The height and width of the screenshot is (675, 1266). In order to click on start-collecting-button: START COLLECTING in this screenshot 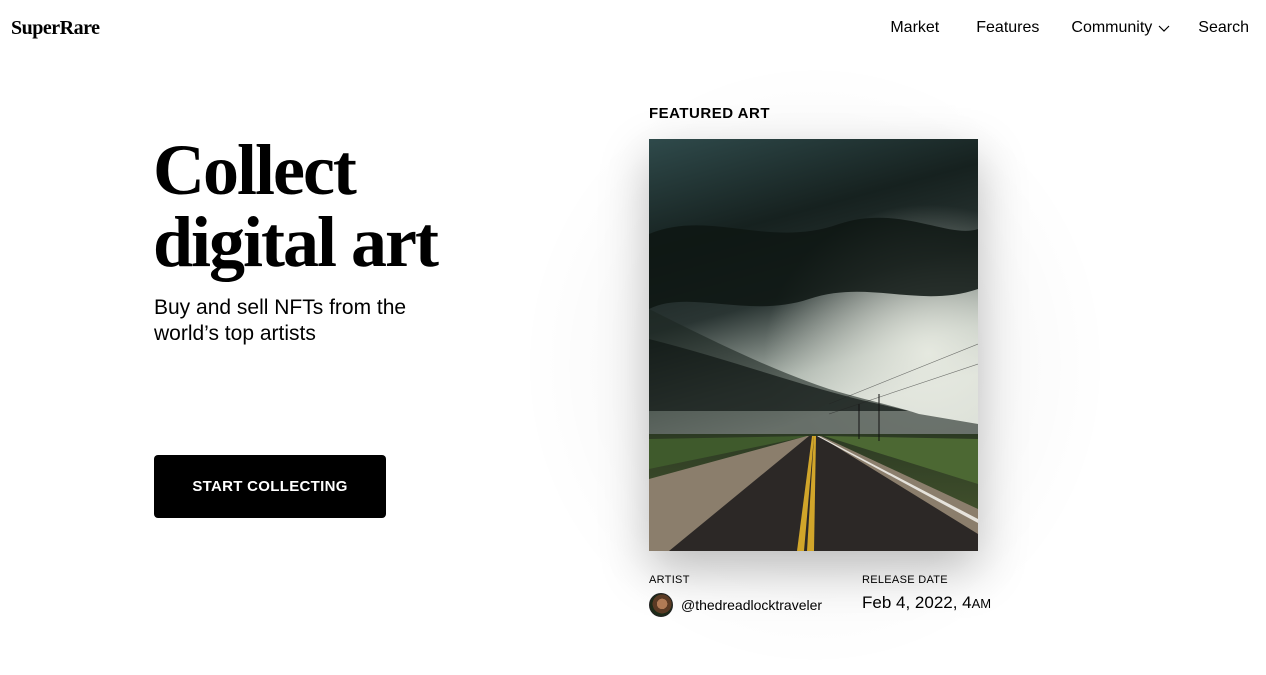, I will do `click(270, 486)`.